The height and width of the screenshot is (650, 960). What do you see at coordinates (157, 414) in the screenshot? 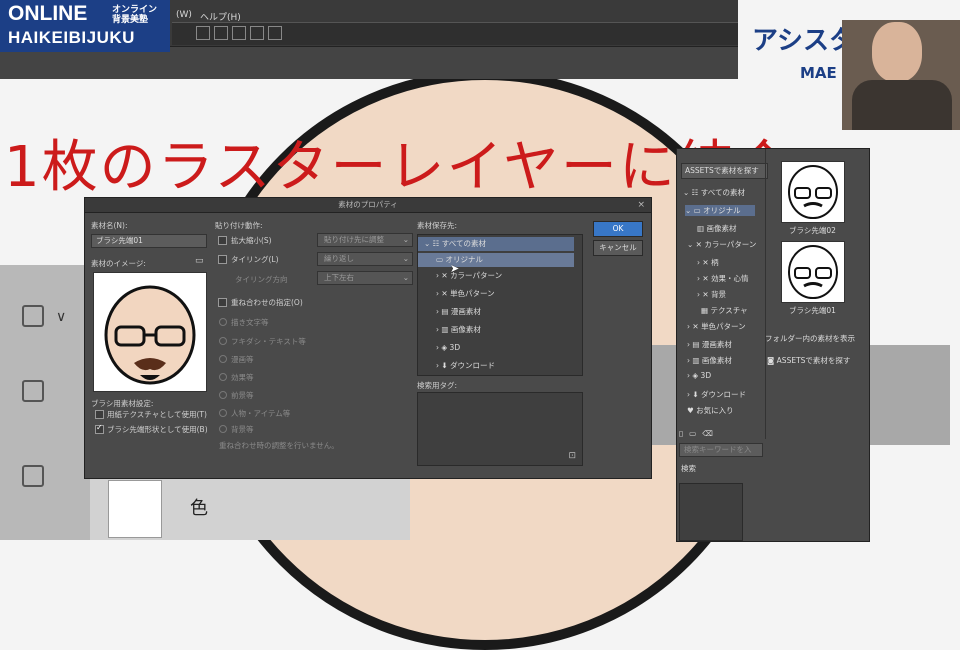
I see `paper-texture-label: 用紙テクスチャとして使用(T)` at bounding box center [157, 414].